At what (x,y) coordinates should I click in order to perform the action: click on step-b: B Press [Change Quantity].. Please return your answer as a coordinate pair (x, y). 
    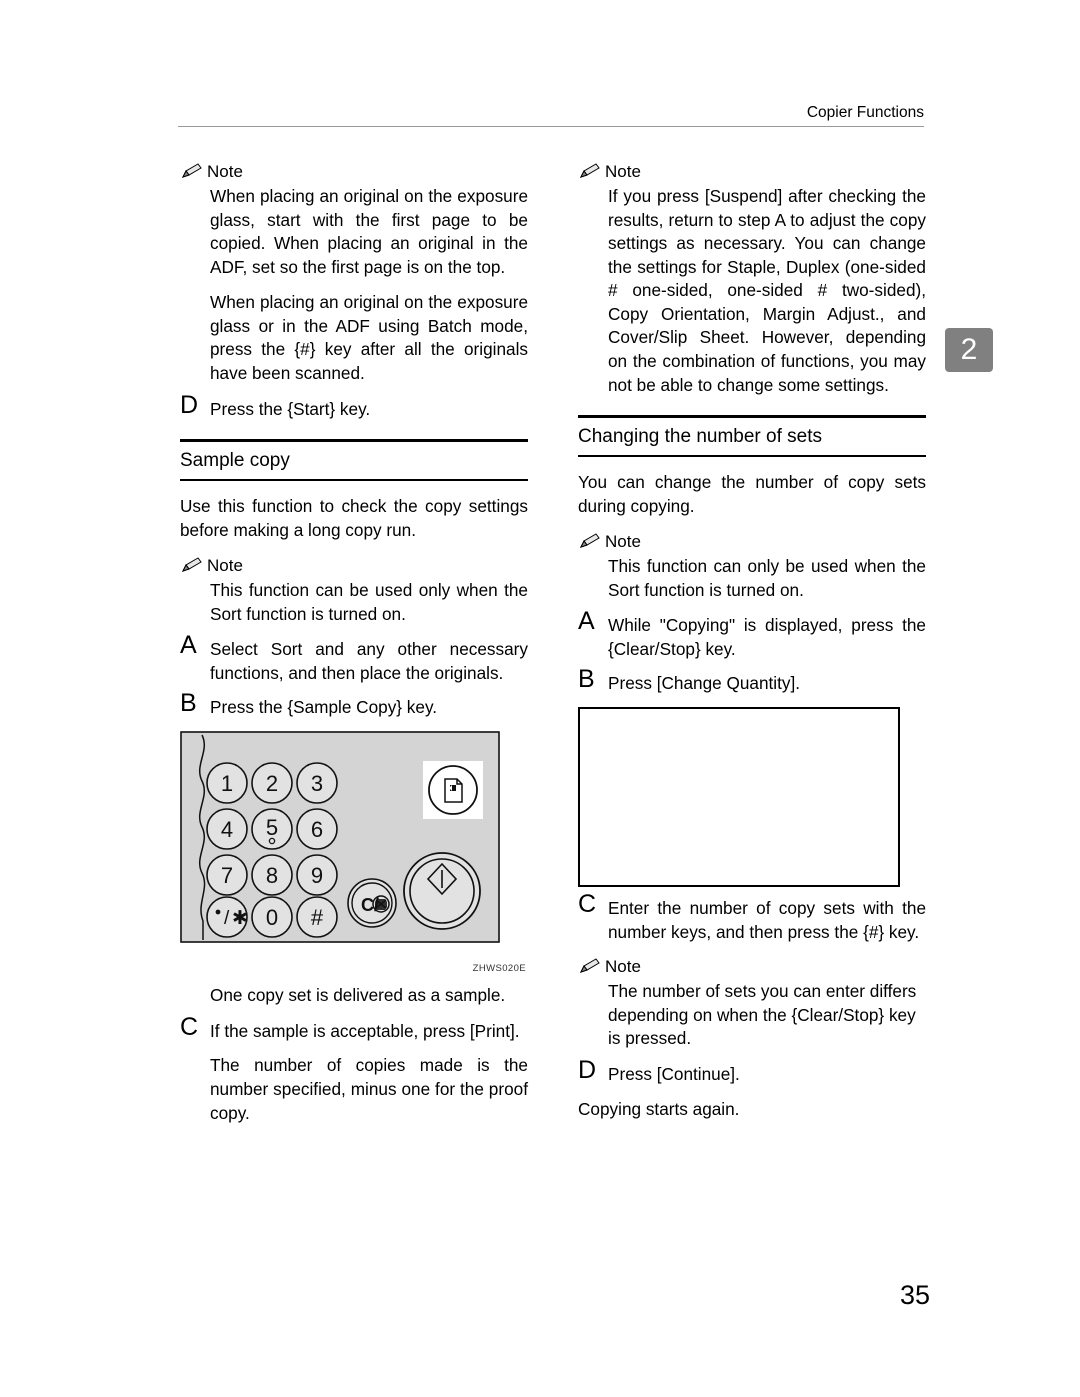
    Looking at the image, I should click on (752, 681).